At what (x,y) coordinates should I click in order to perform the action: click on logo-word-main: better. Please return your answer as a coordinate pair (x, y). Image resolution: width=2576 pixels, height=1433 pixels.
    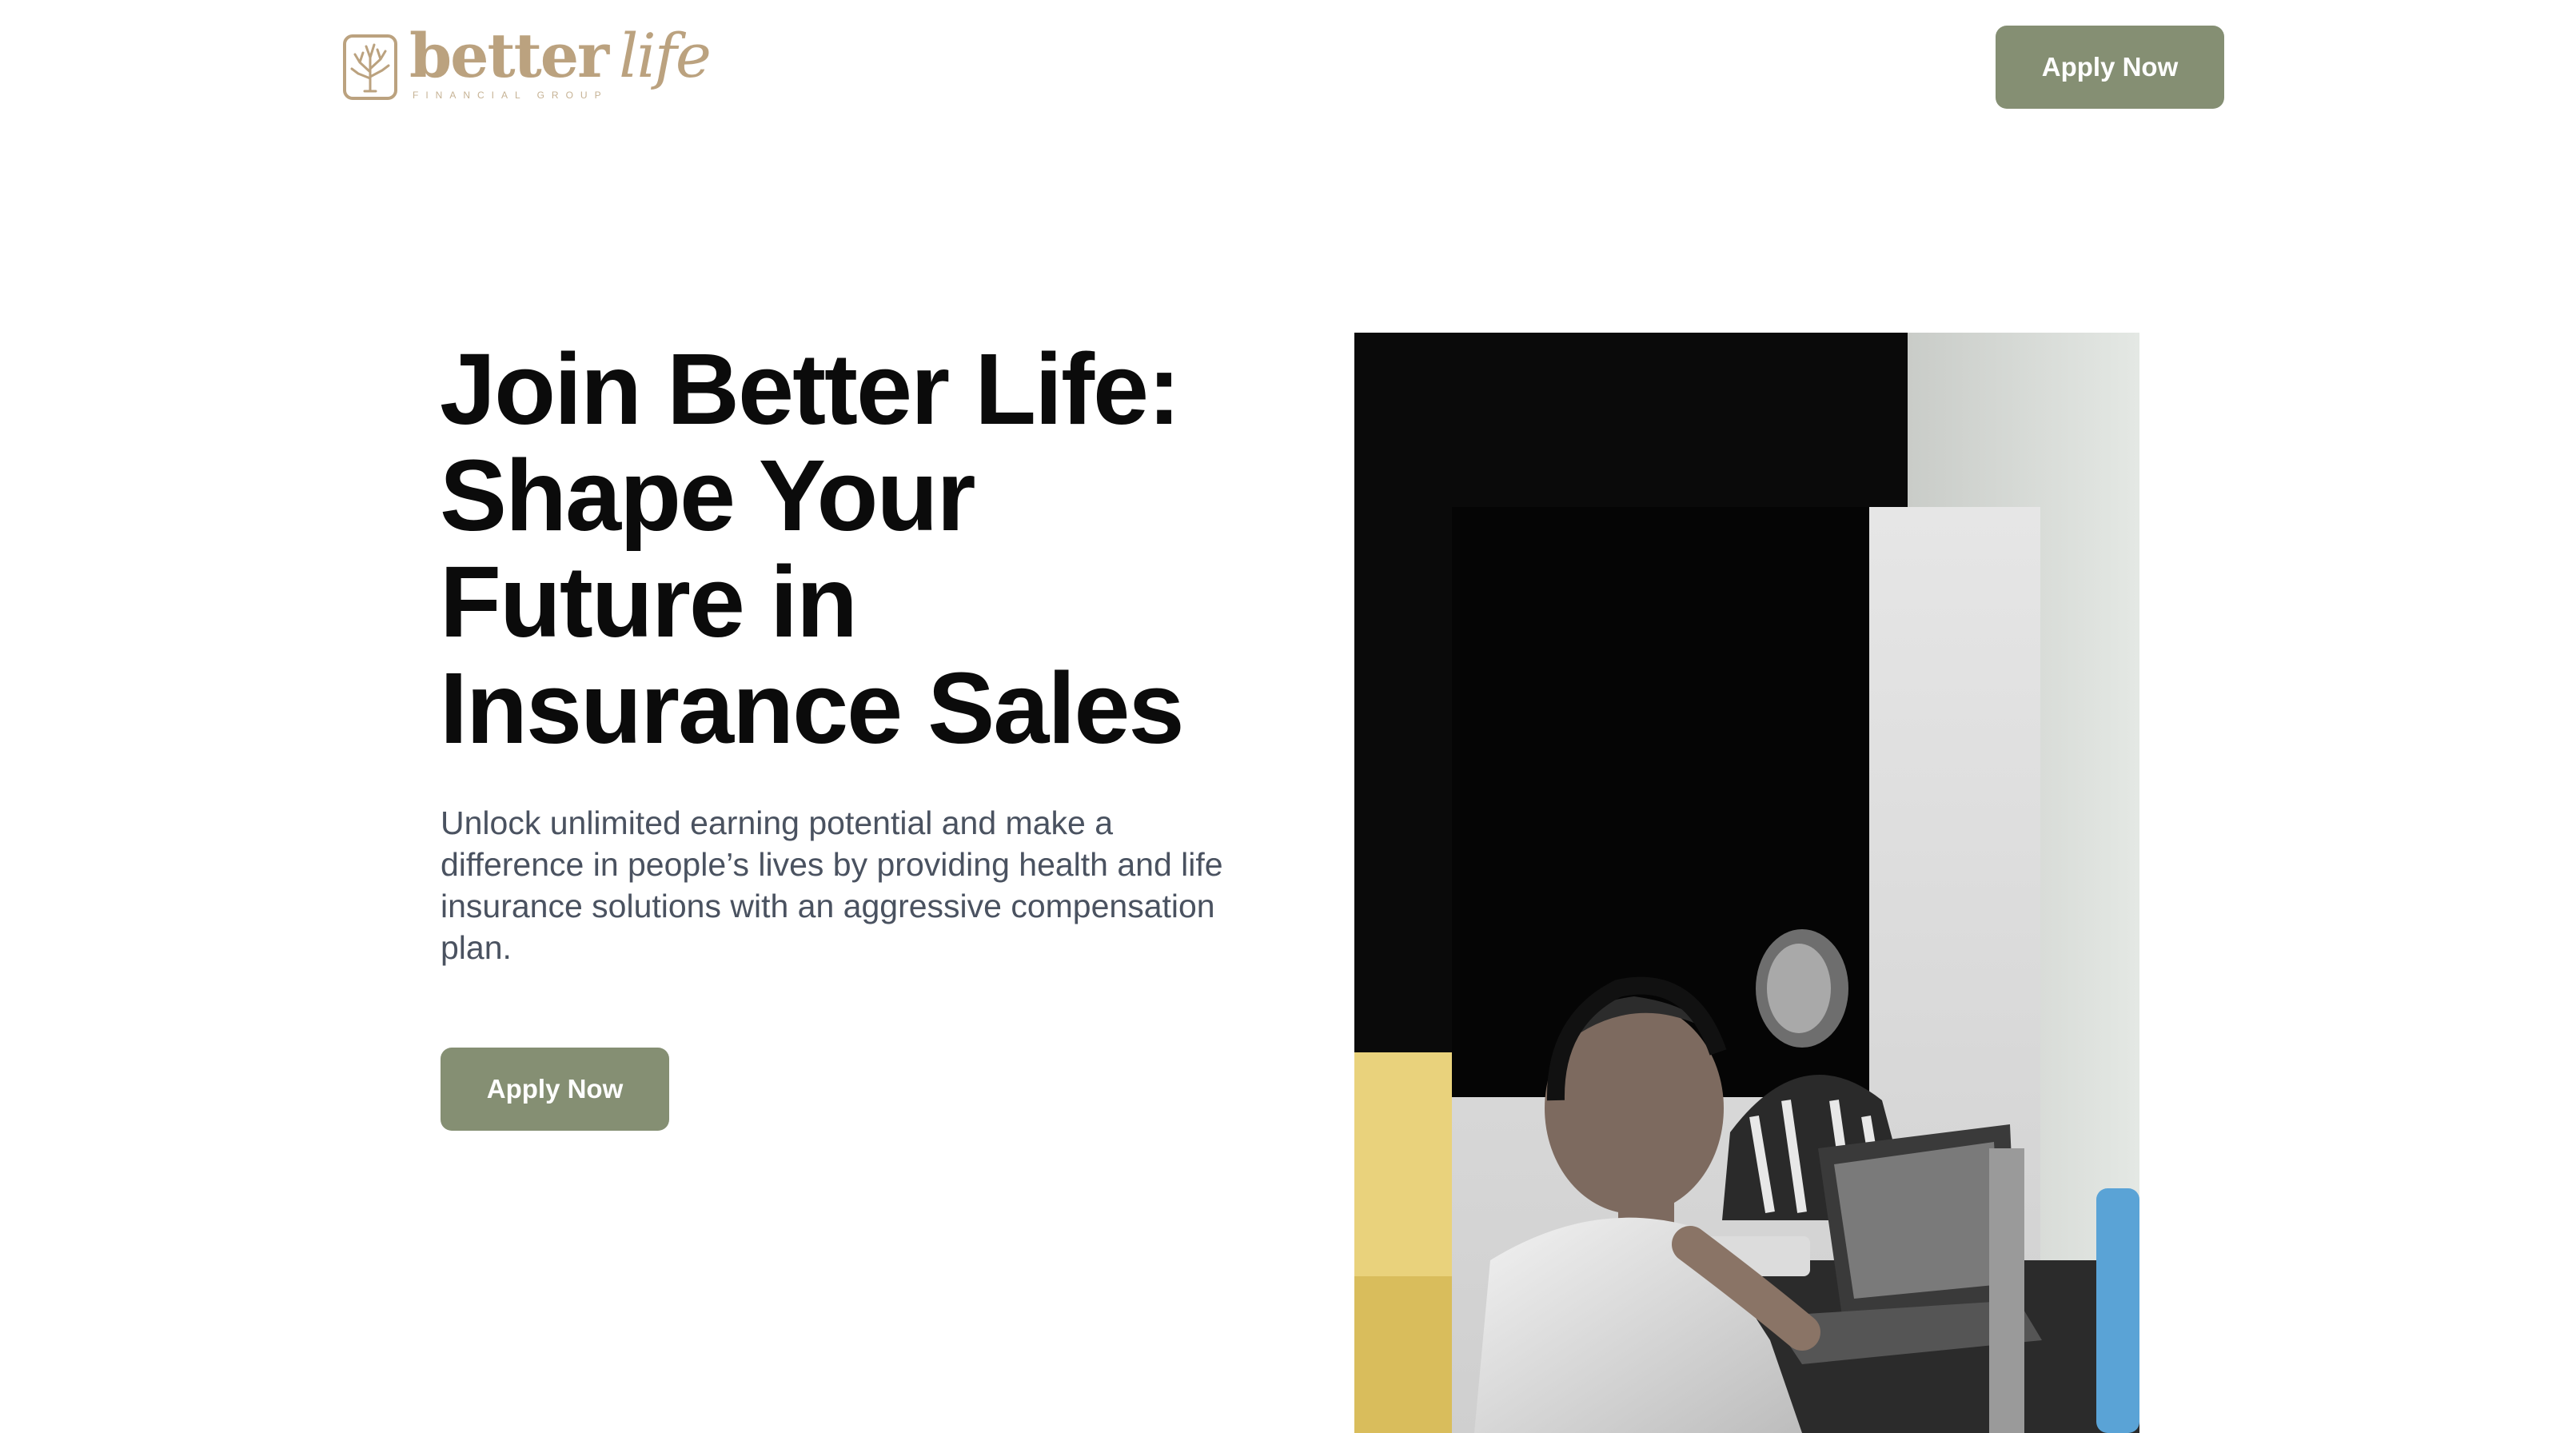
    Looking at the image, I should click on (509, 55).